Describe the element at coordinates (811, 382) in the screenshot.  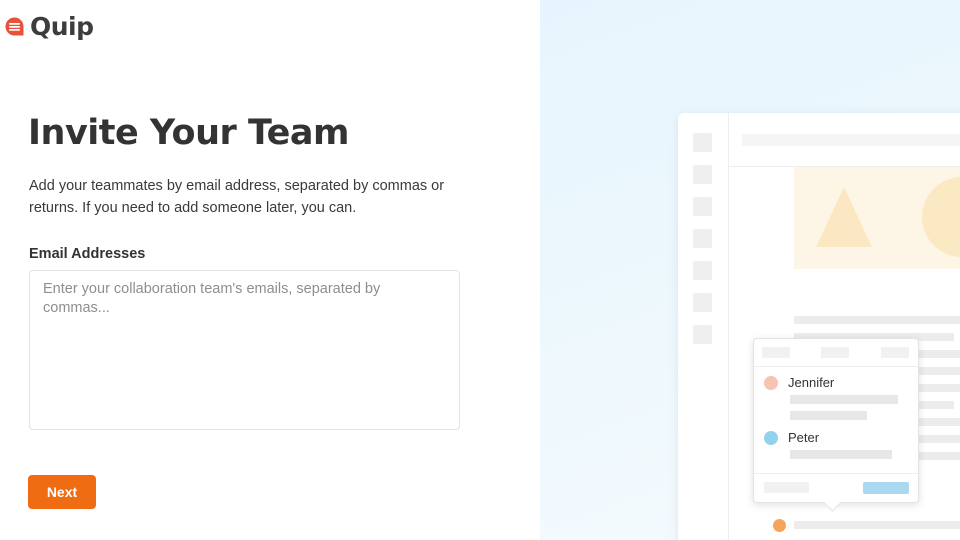
I see `person-name: Jennifer` at that location.